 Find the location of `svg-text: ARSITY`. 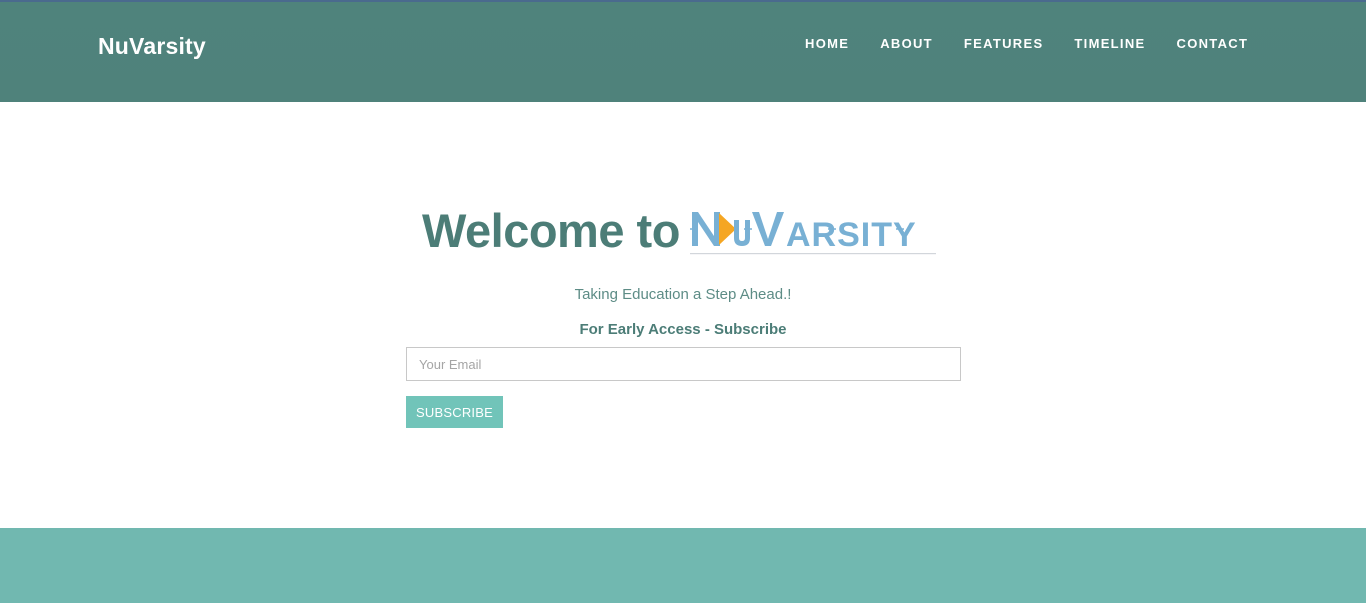

svg-text: ARSITY is located at coordinates (851, 235).